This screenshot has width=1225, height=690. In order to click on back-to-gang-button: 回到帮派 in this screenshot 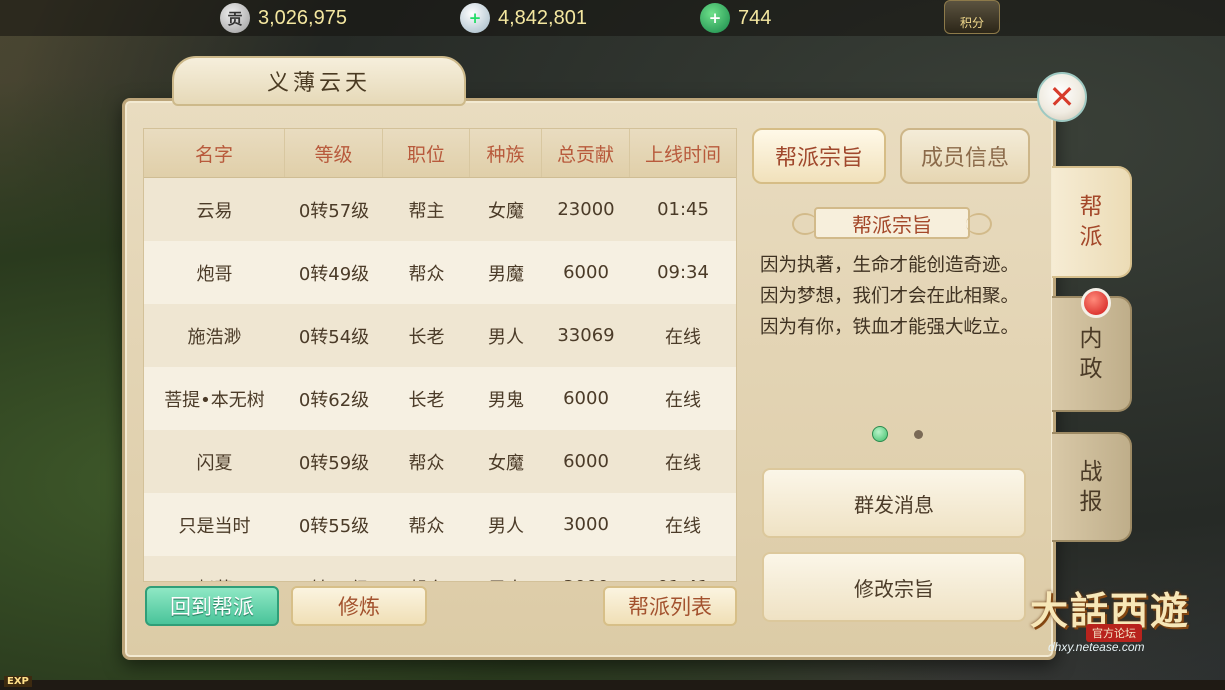, I will do `click(212, 606)`.